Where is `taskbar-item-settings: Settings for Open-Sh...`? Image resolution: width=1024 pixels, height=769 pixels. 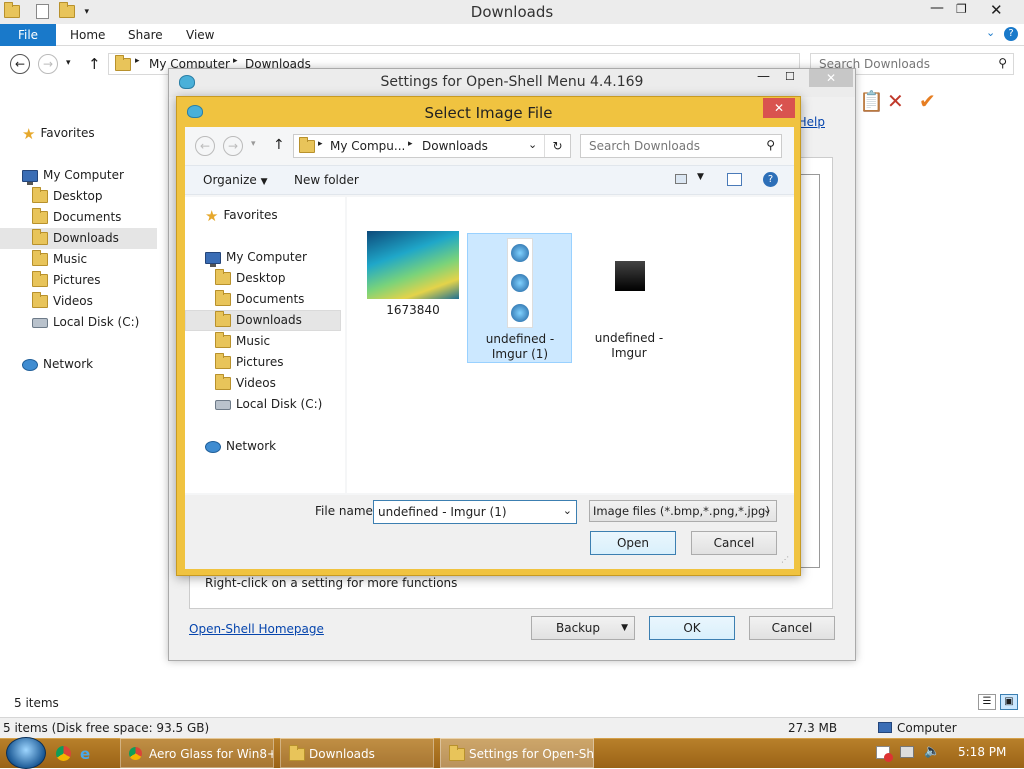 taskbar-item-settings: Settings for Open-Sh... is located at coordinates (517, 753).